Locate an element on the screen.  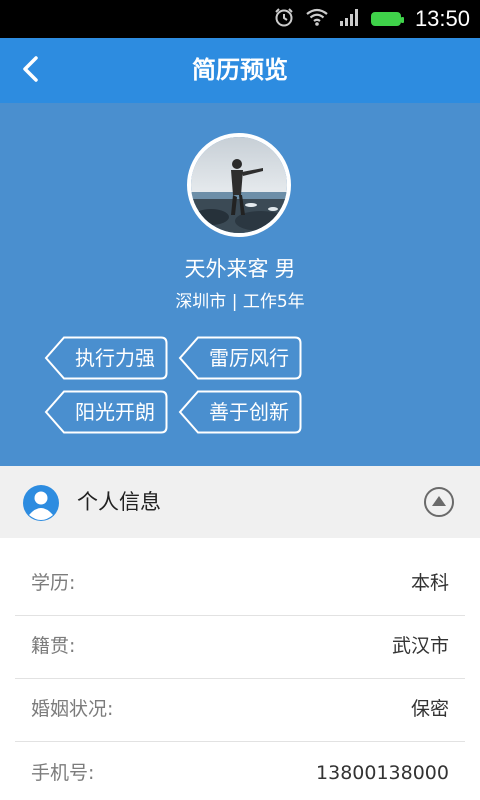
tag-item: 善于创新 is located at coordinates (240, 412).